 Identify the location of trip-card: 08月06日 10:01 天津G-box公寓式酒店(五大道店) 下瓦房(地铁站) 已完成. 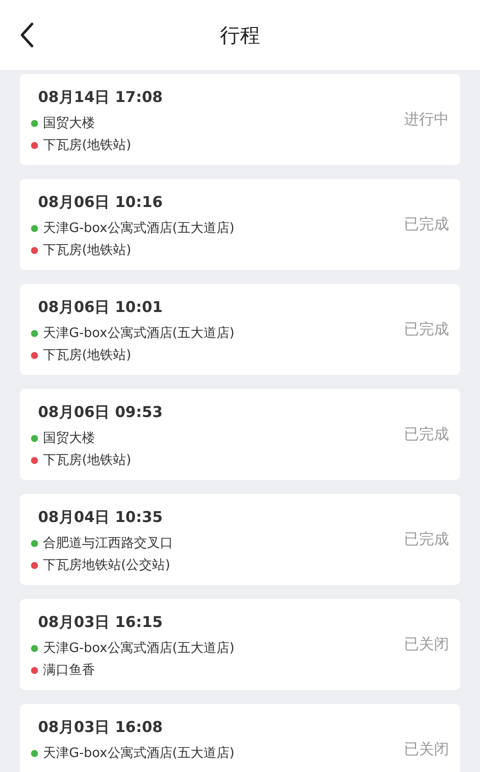
(240, 329).